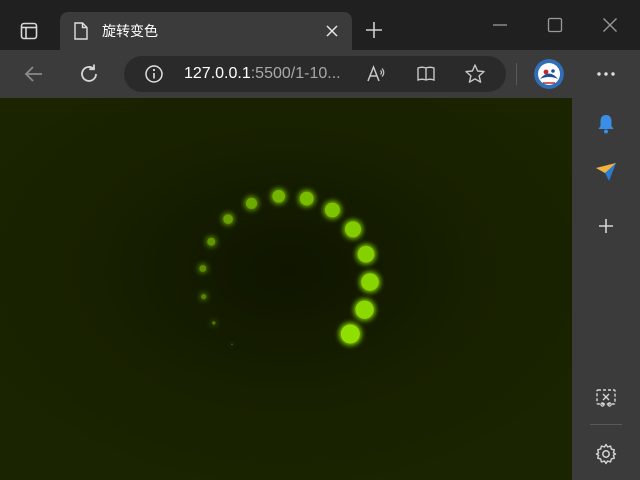  I want to click on tab-actions-icon, so click(29, 31).